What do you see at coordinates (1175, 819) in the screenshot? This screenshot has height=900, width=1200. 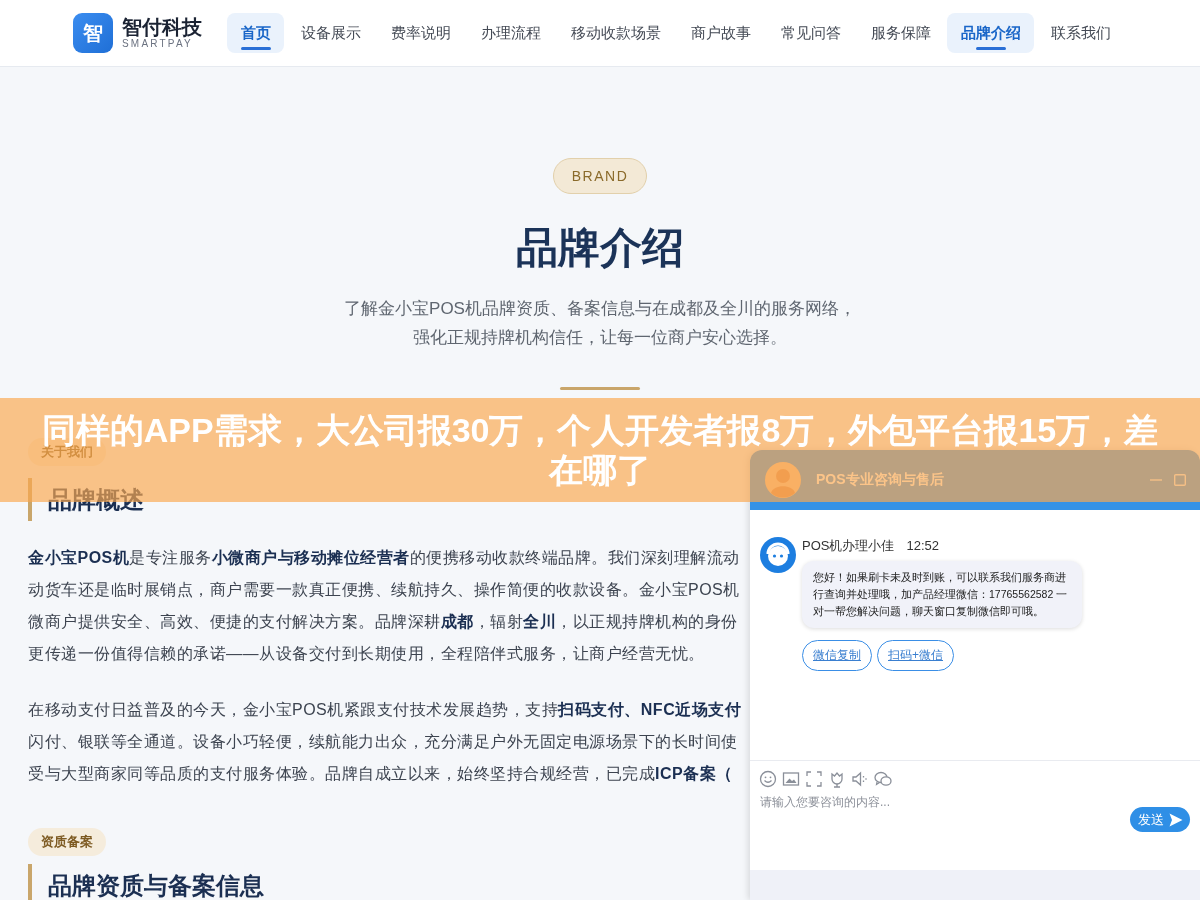 I see `send-icon` at bounding box center [1175, 819].